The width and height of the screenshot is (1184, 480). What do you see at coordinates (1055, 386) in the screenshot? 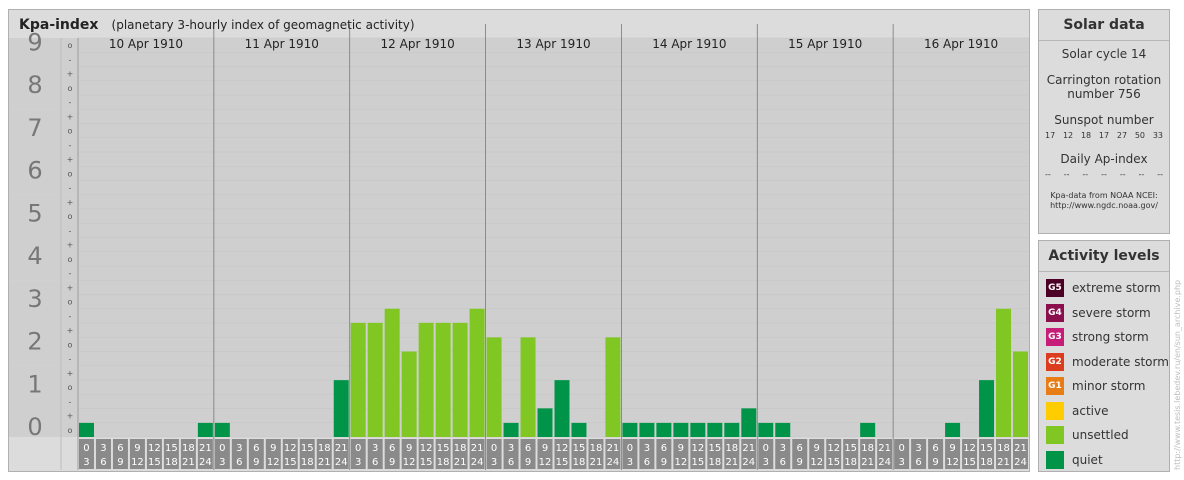
I see `legend-code: G1` at bounding box center [1055, 386].